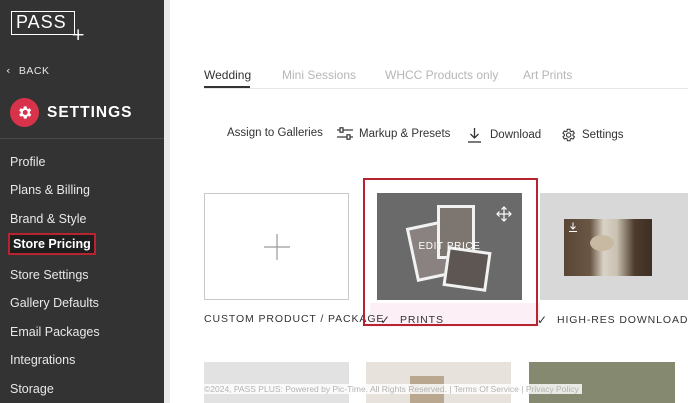  Describe the element at coordinates (41, 22) in the screenshot. I see `logo-text: PASS` at that location.